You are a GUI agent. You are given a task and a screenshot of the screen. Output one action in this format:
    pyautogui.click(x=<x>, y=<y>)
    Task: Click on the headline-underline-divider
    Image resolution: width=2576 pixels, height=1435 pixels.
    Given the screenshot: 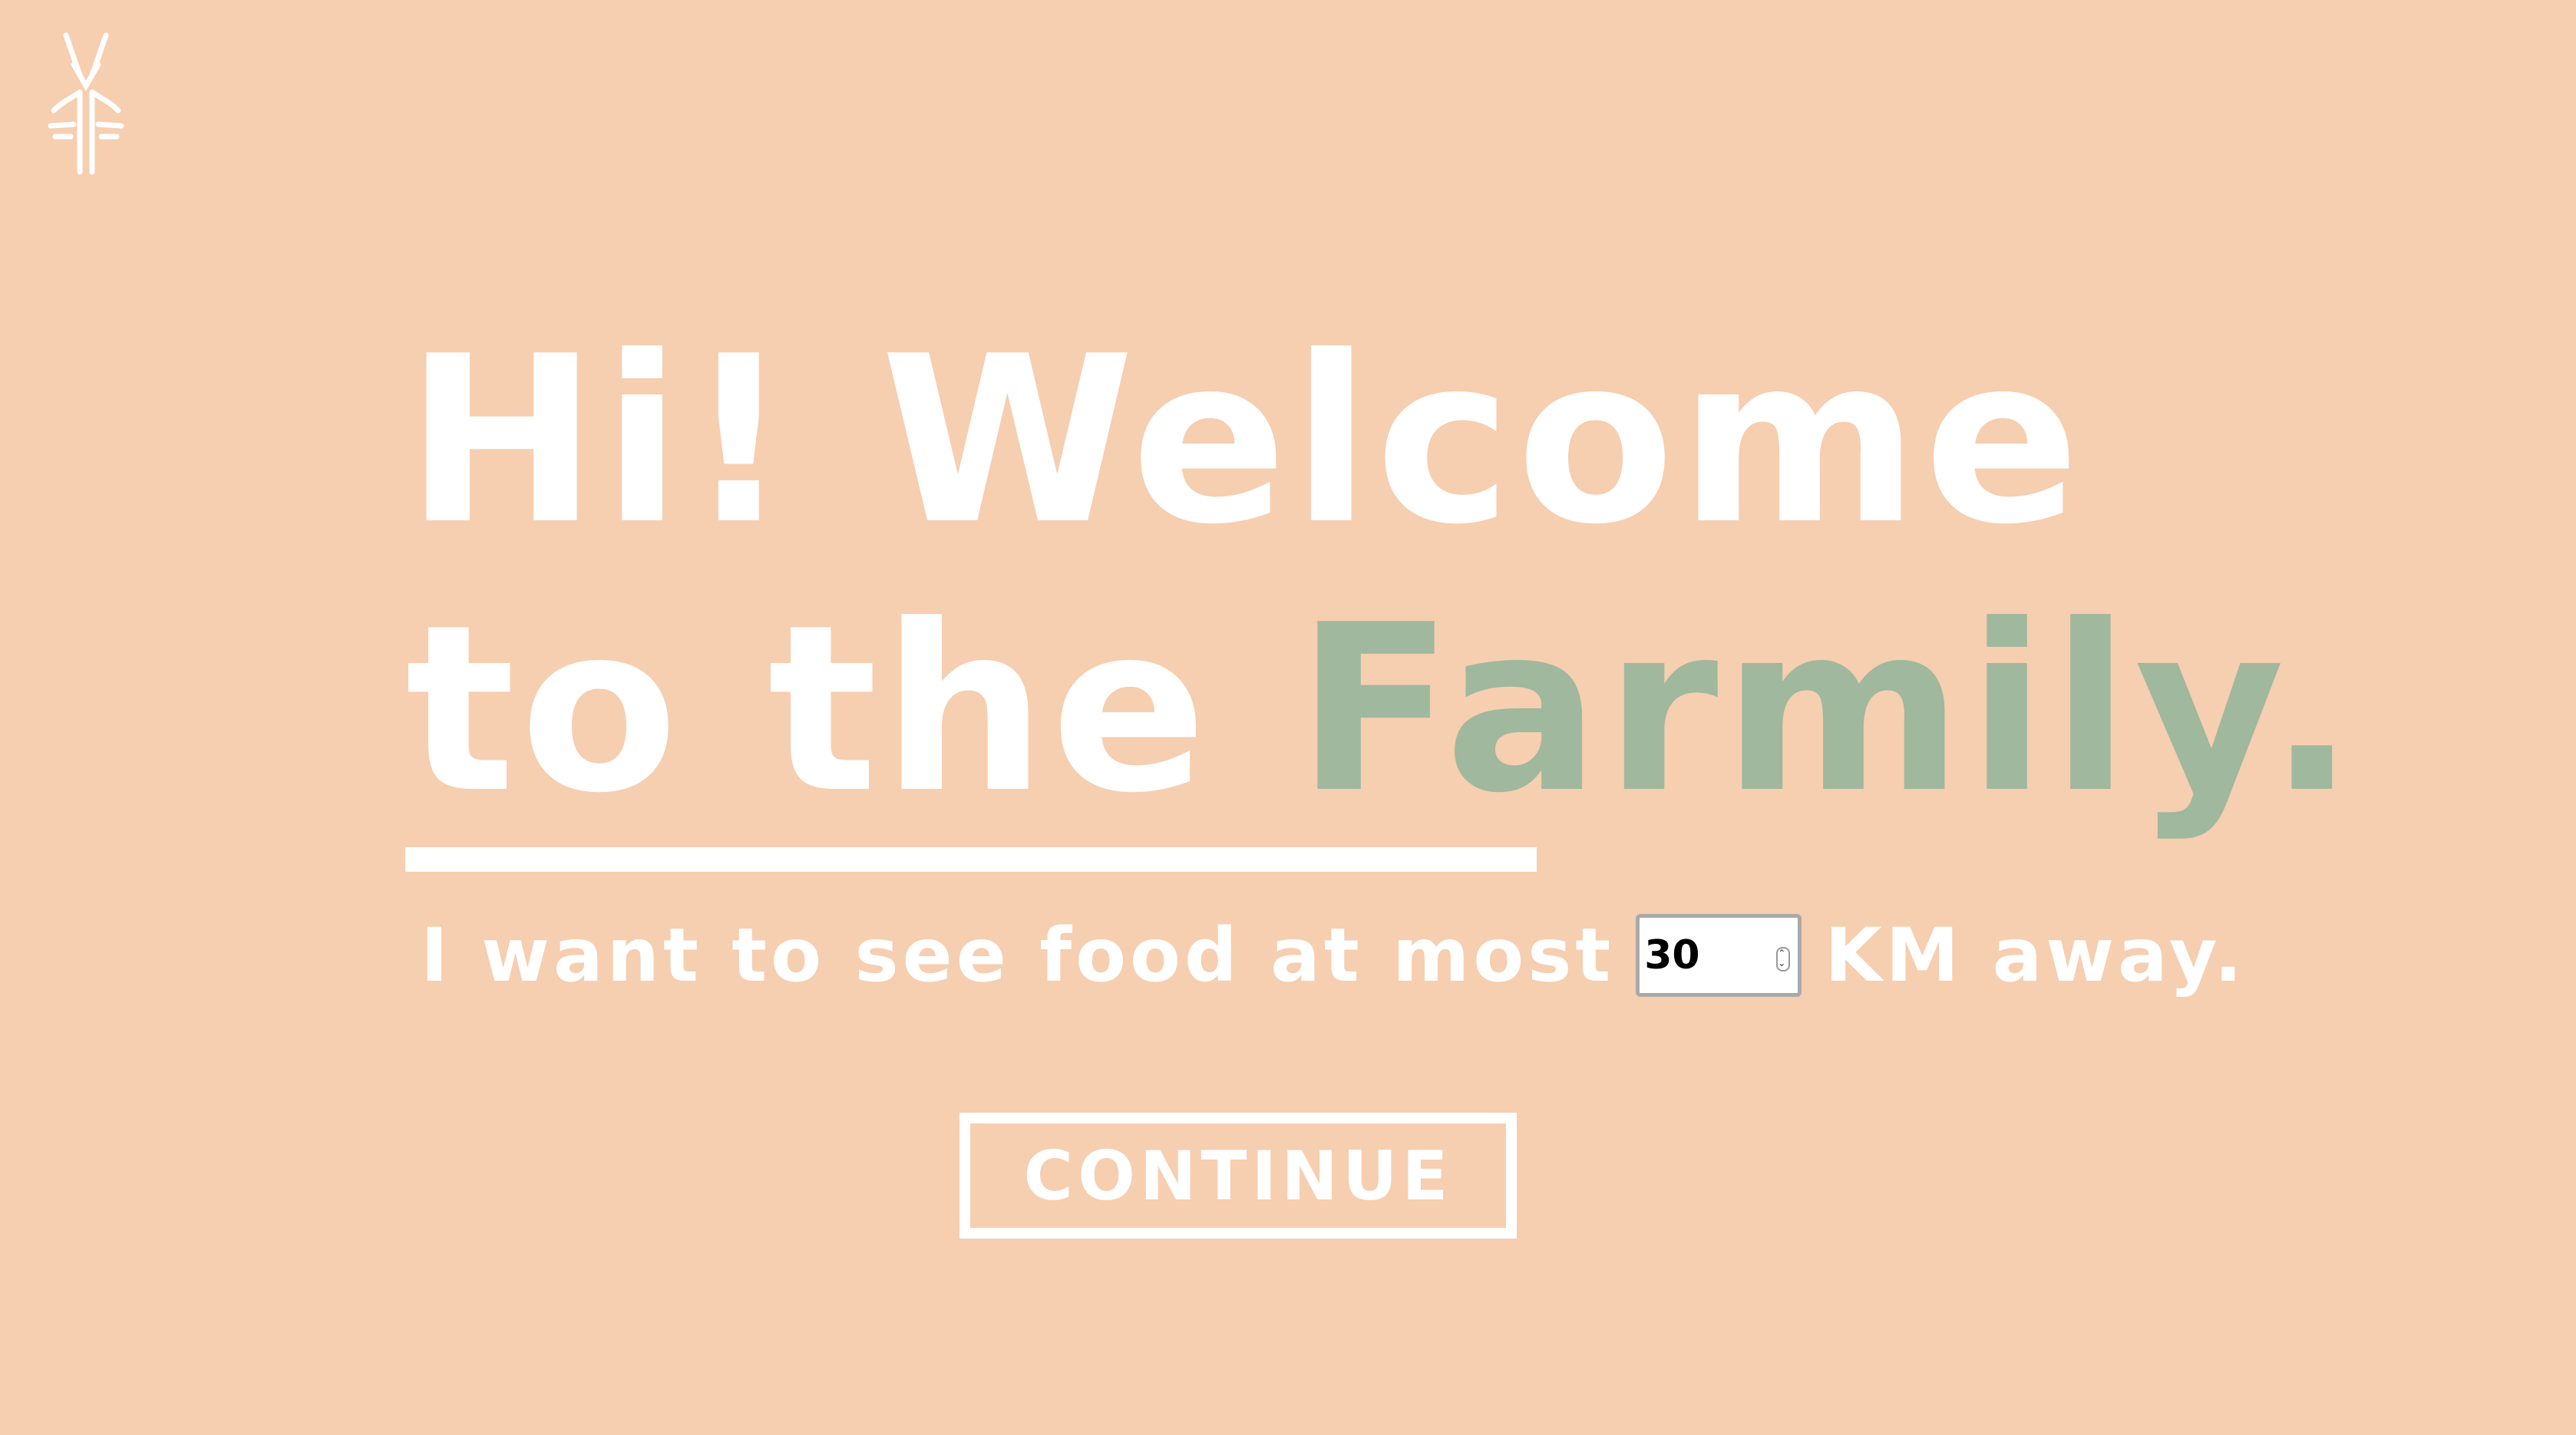 What is the action you would take?
    pyautogui.click(x=971, y=859)
    